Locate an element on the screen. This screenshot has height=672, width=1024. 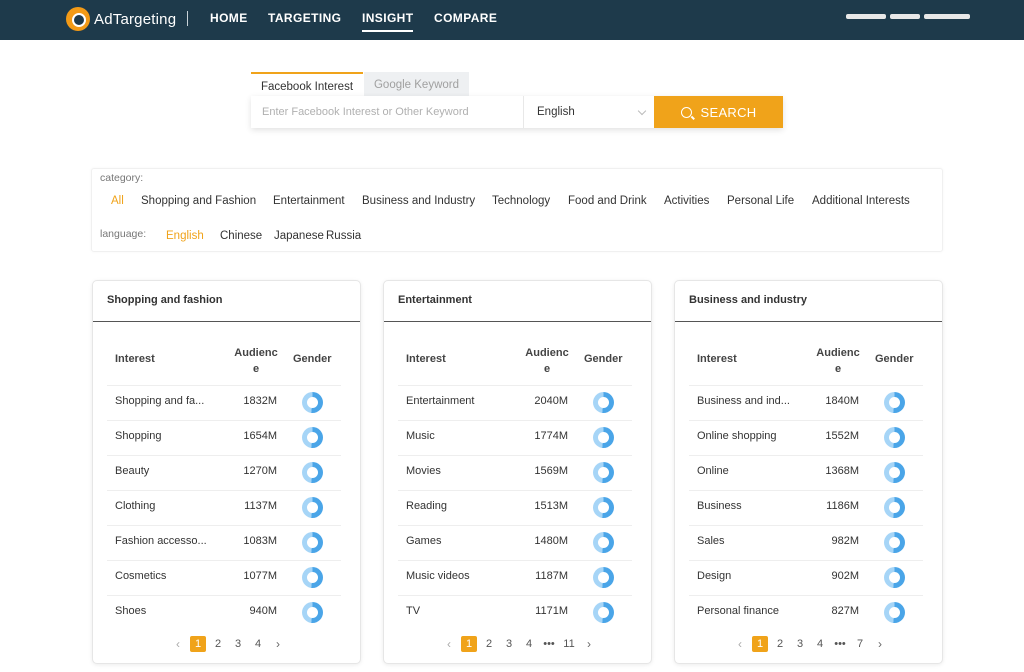
table-row: Personal finance 827M is located at coordinates (806, 612).